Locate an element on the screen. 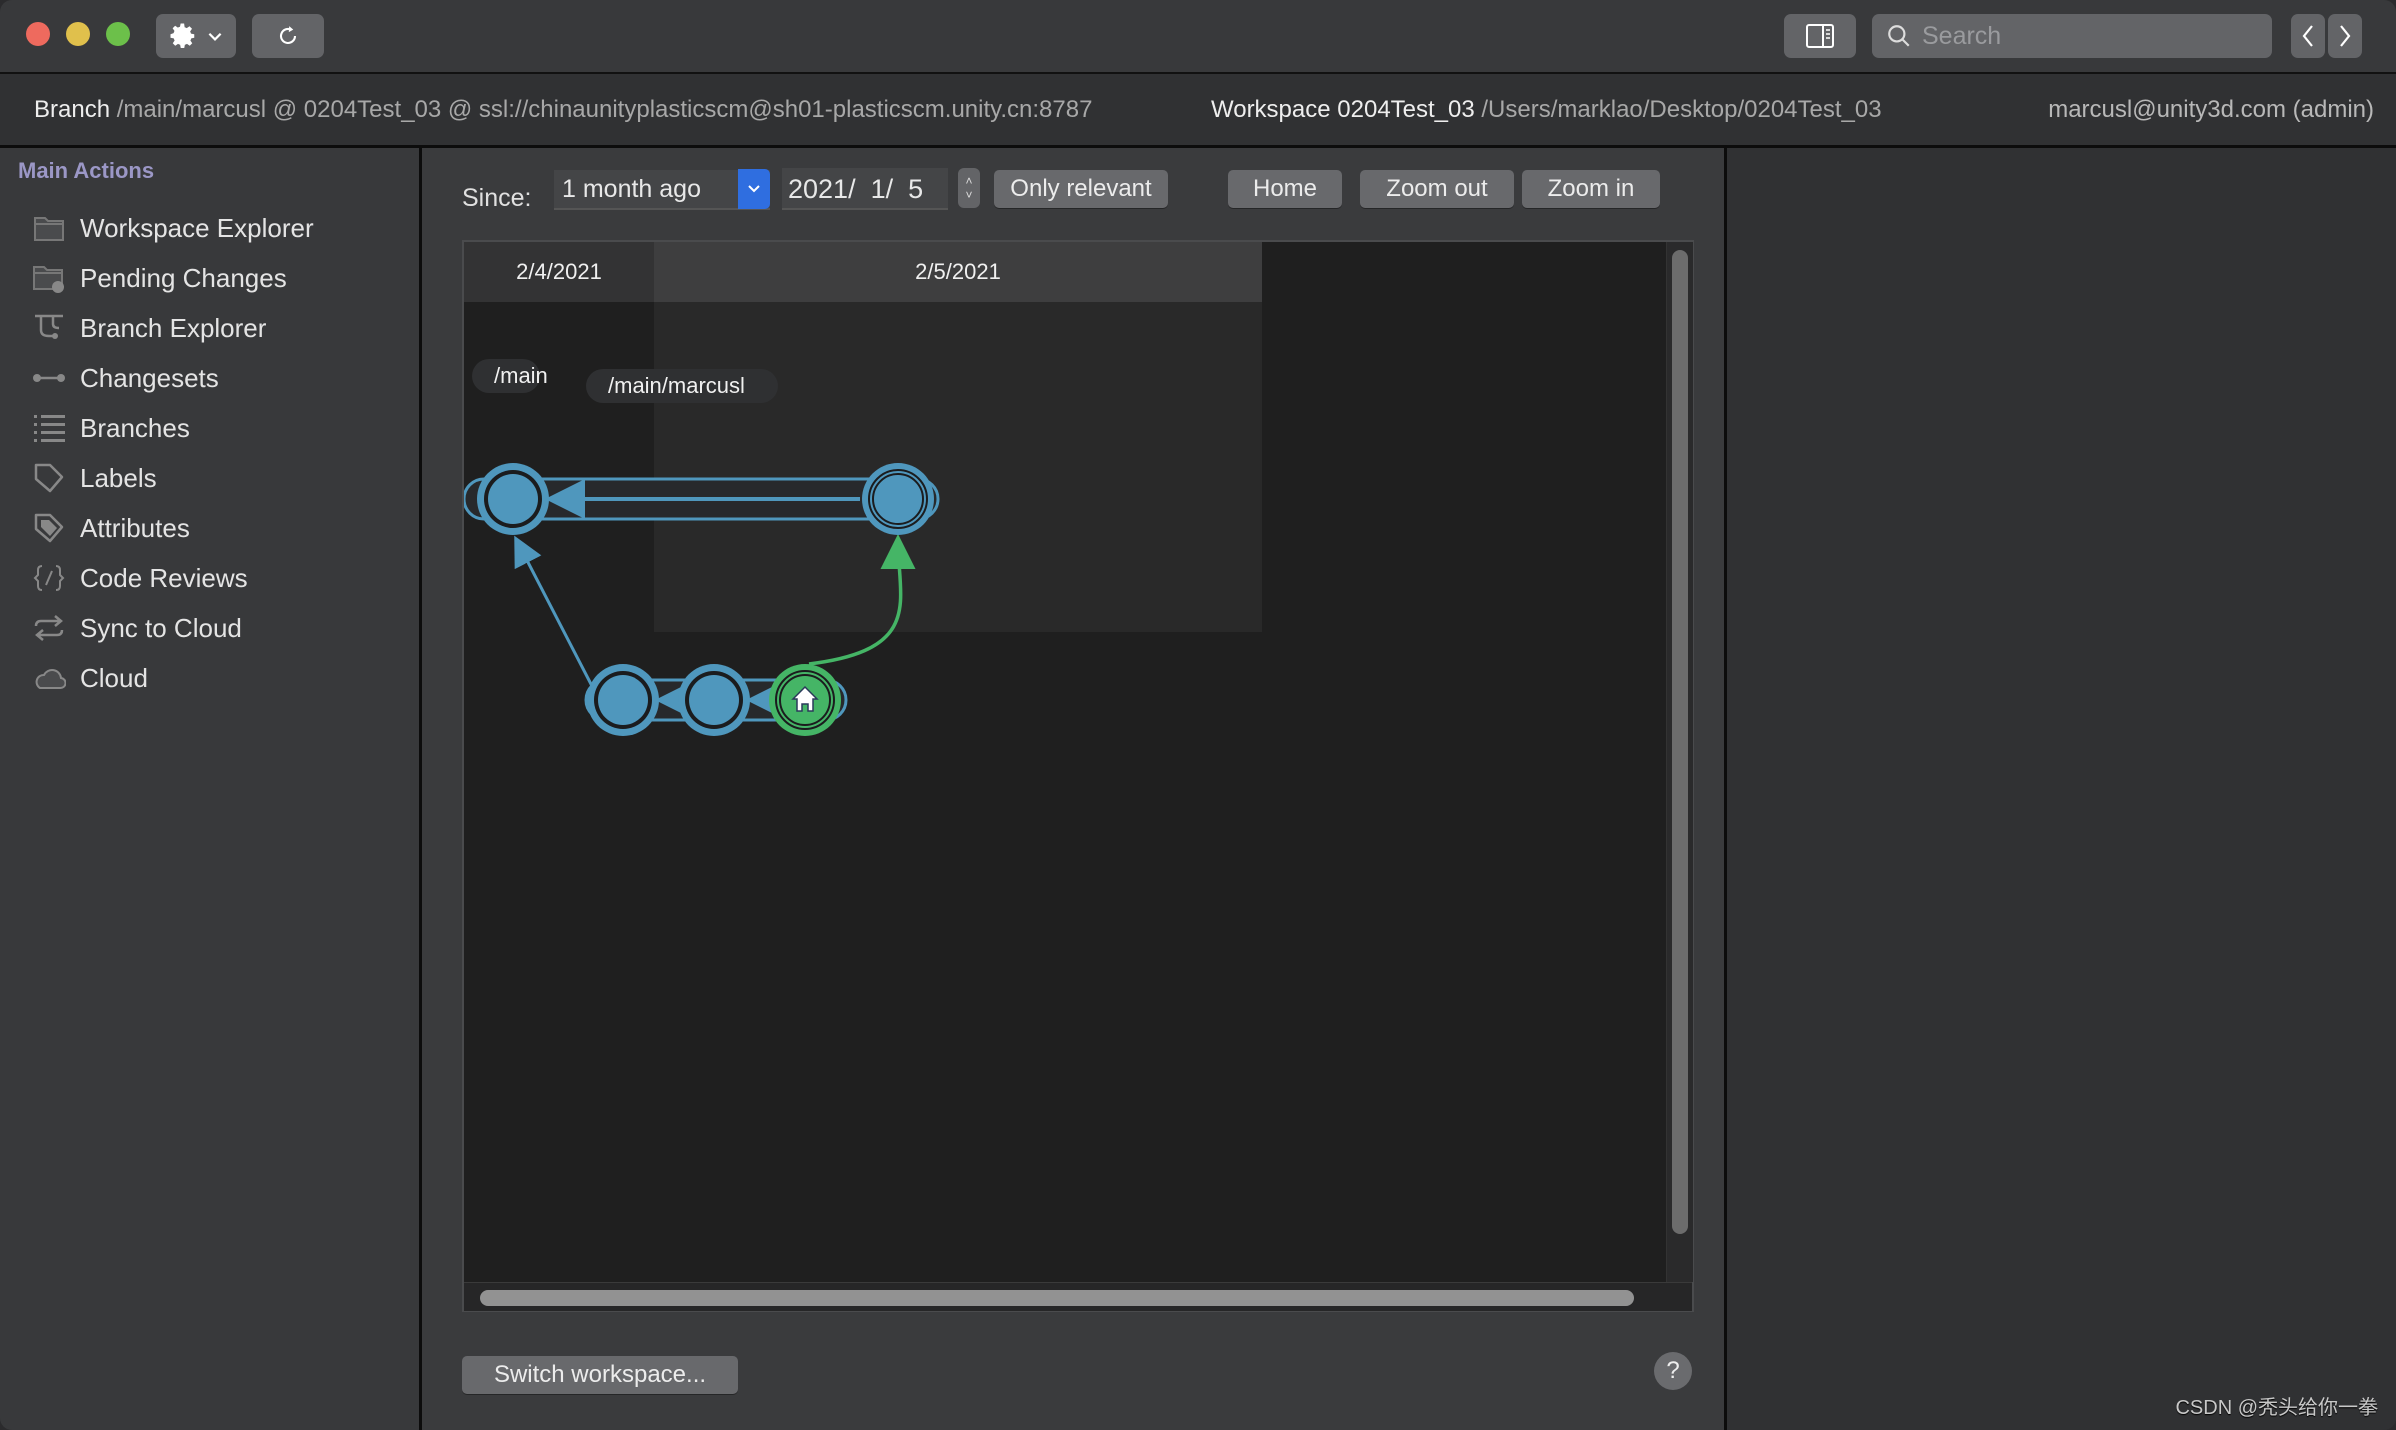 The height and width of the screenshot is (1430, 2396). sidebar-item-label: Branch Explorer is located at coordinates (173, 327).